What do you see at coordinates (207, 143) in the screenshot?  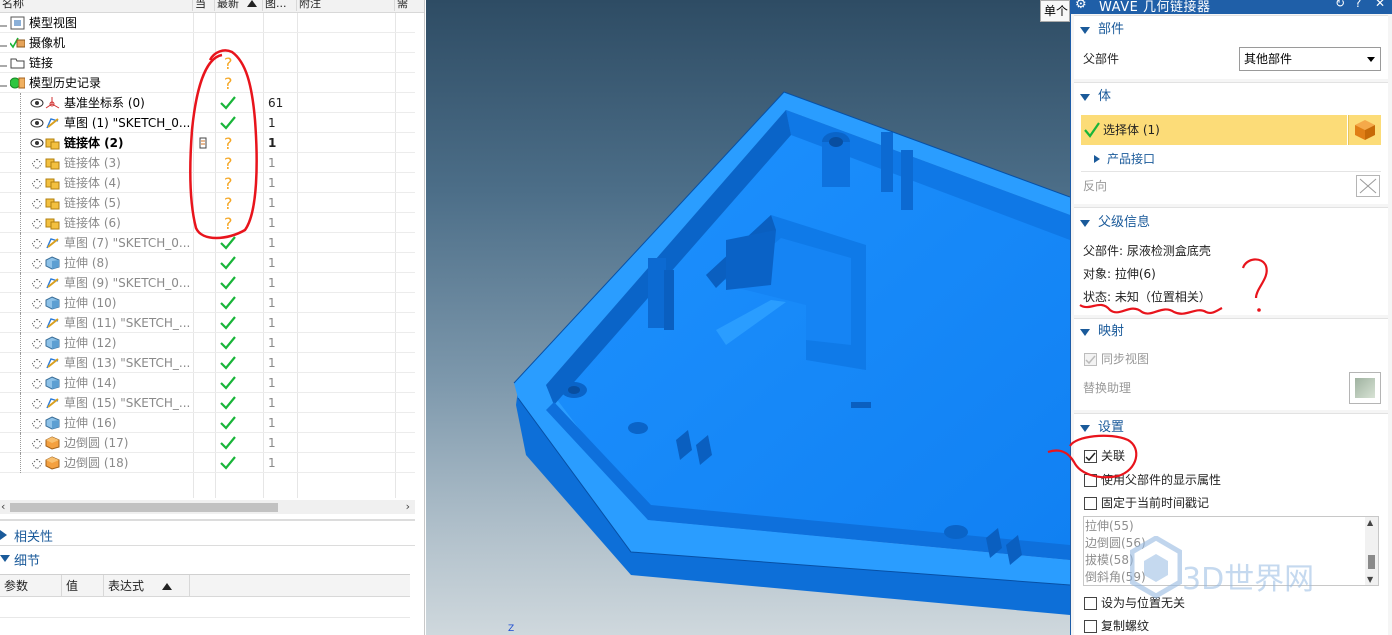 I see `tree-row: 链接体 (2)? 1` at bounding box center [207, 143].